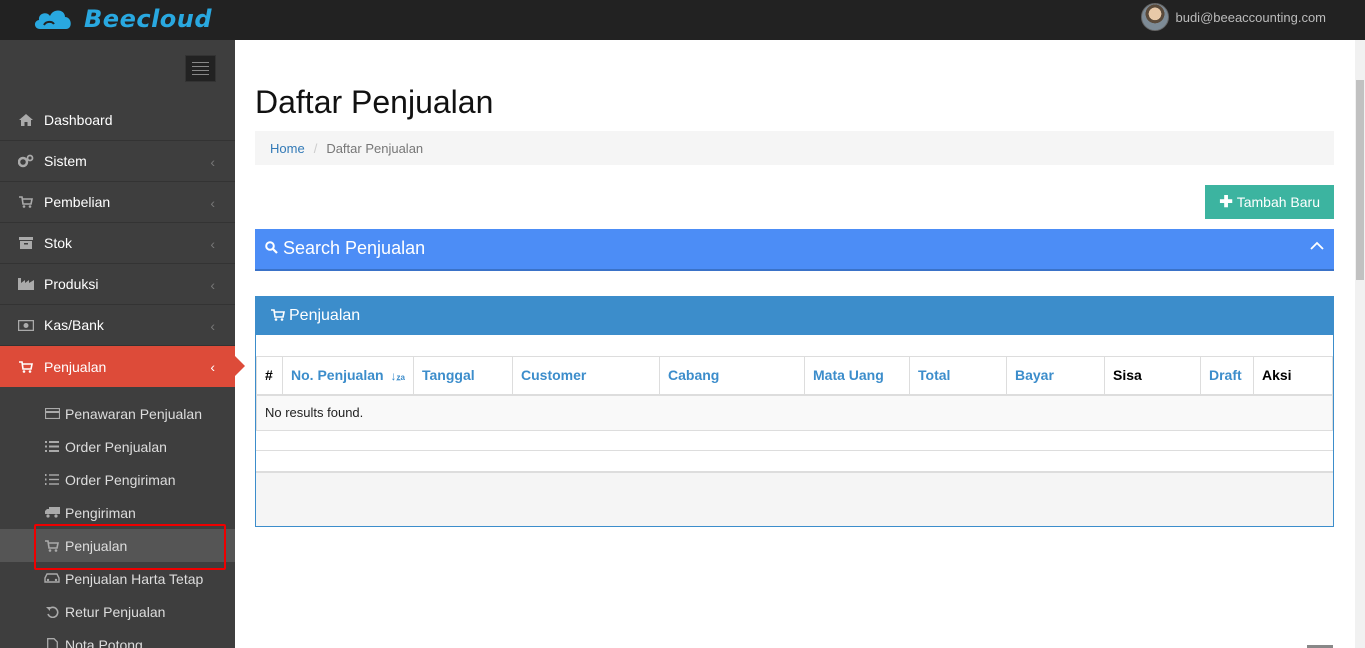  I want to click on column-header-label: No. Penjualan, so click(337, 375).